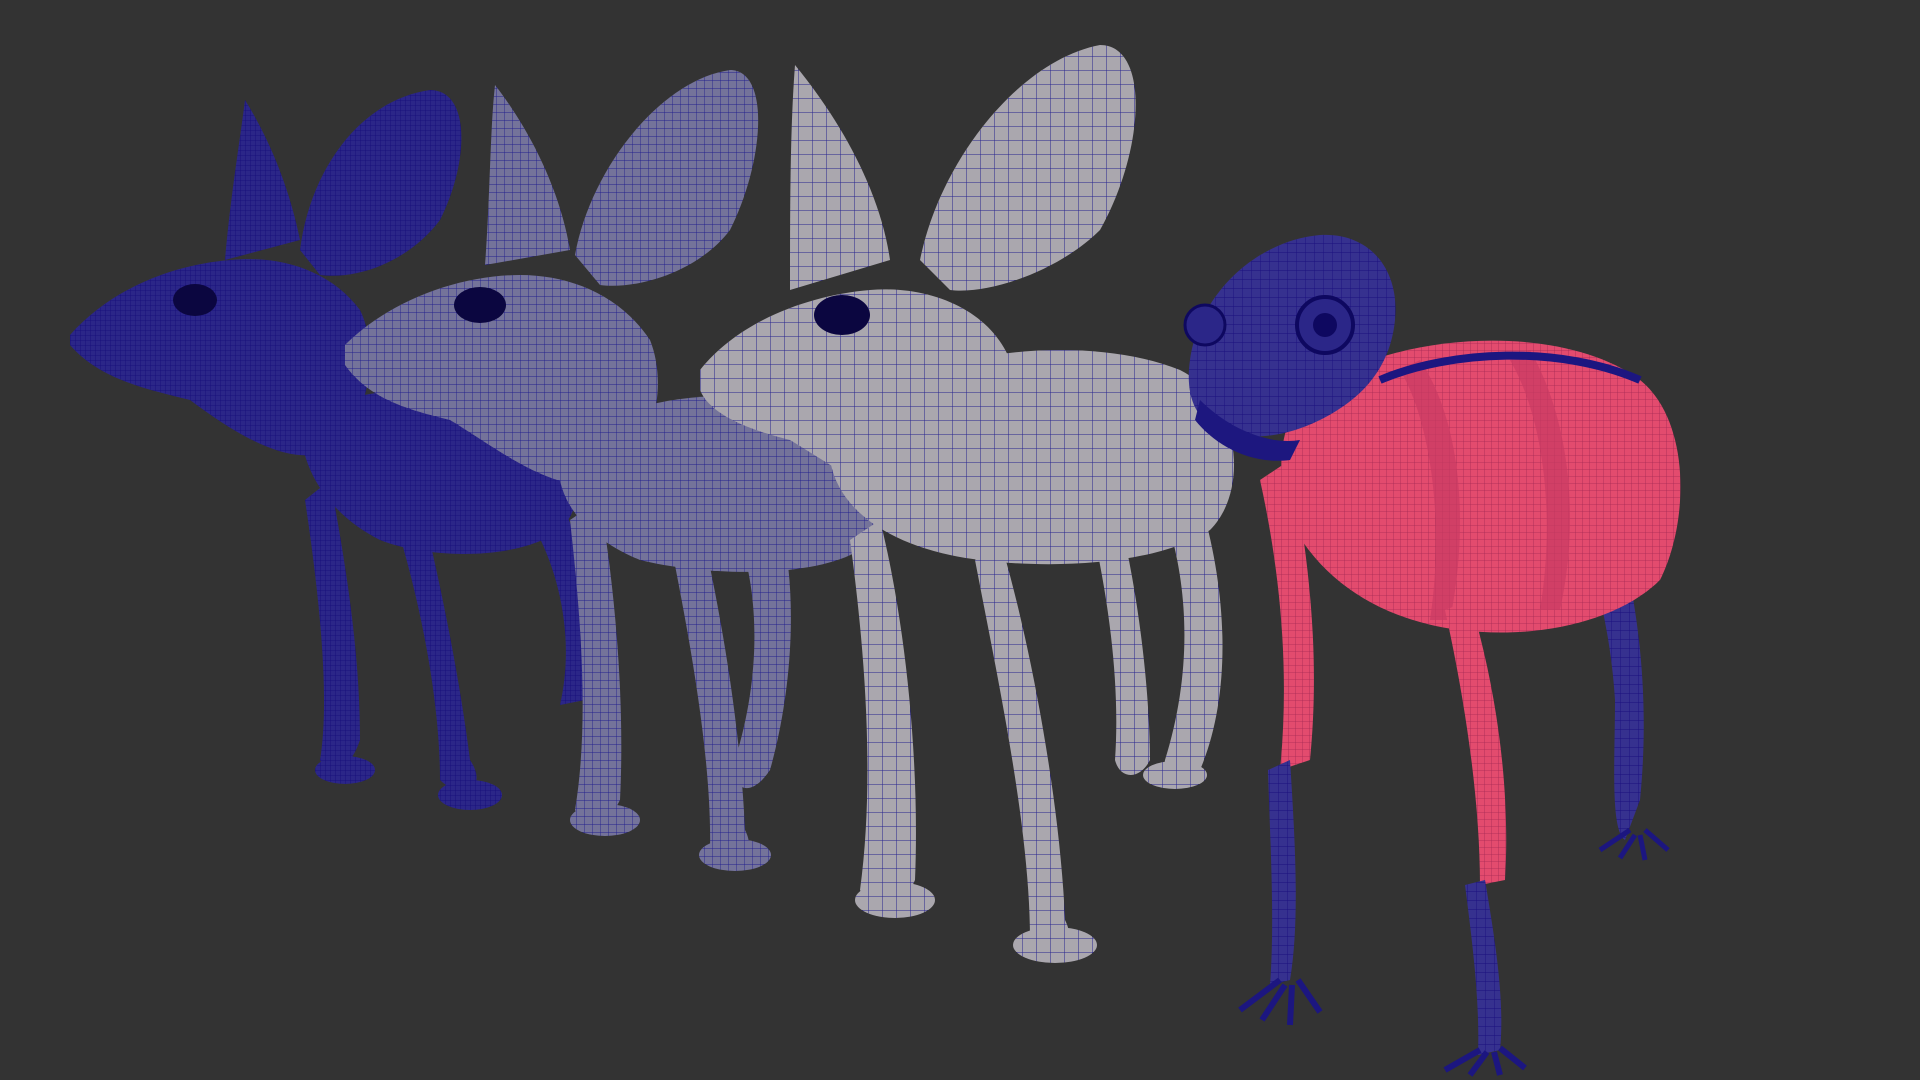  Describe the element at coordinates (1476, 742) in the screenshot. I see `fox4-front-leg2-muscle` at that location.